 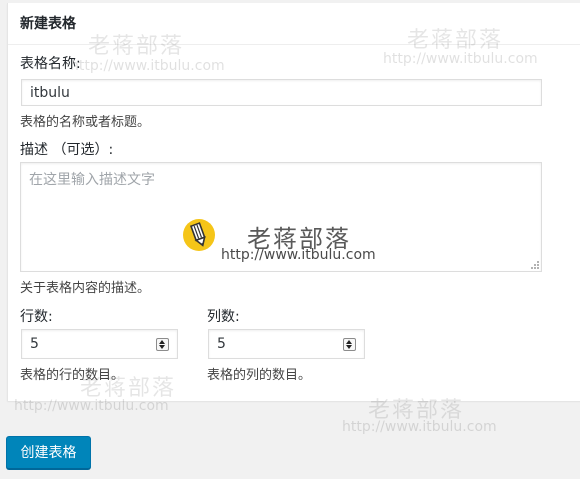 What do you see at coordinates (535, 265) in the screenshot?
I see `resize-grip-icon` at bounding box center [535, 265].